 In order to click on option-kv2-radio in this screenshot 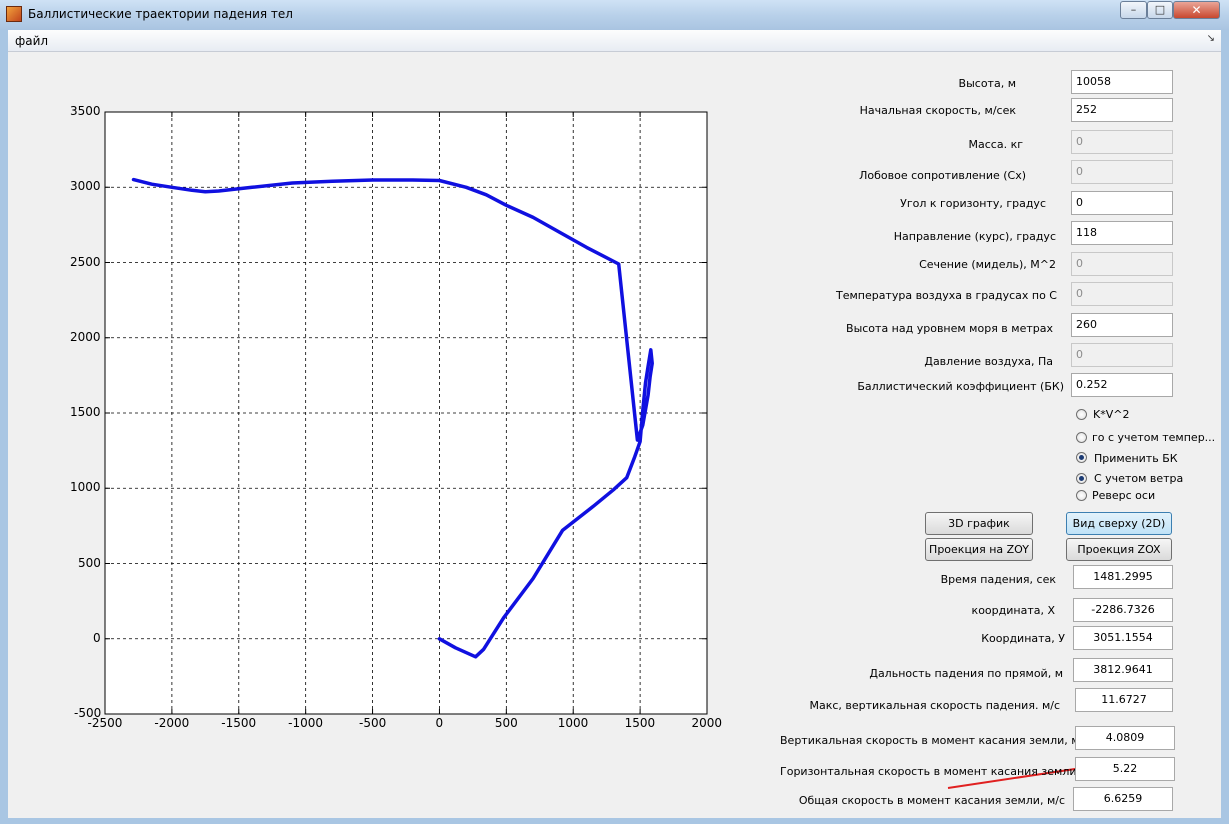, I will do `click(1081, 414)`.